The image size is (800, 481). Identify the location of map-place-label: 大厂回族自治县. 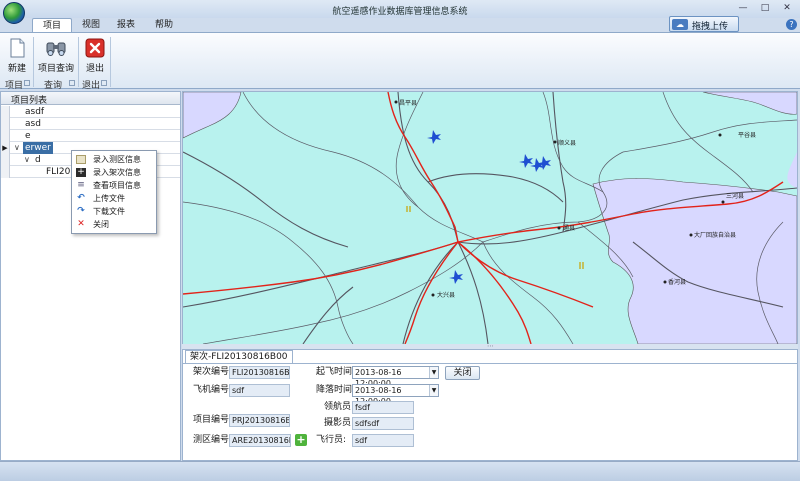
(715, 235).